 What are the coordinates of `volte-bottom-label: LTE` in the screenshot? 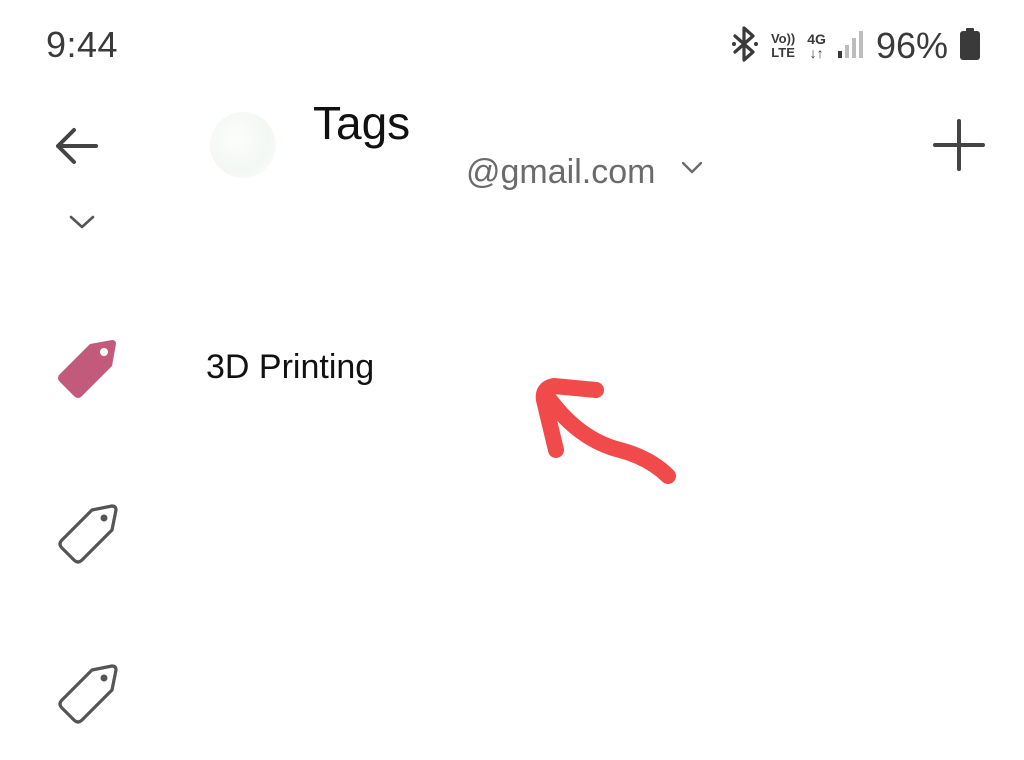 It's located at (783, 52).